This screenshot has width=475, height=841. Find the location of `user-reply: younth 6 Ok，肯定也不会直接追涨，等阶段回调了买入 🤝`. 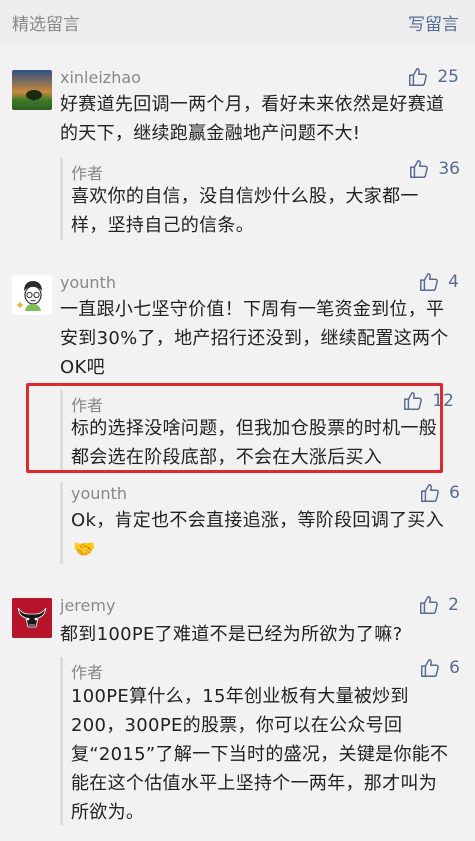

user-reply: younth 6 Ok，肯定也不会直接追涨，等阶段回调了买入 🤝 is located at coordinates (260, 523).